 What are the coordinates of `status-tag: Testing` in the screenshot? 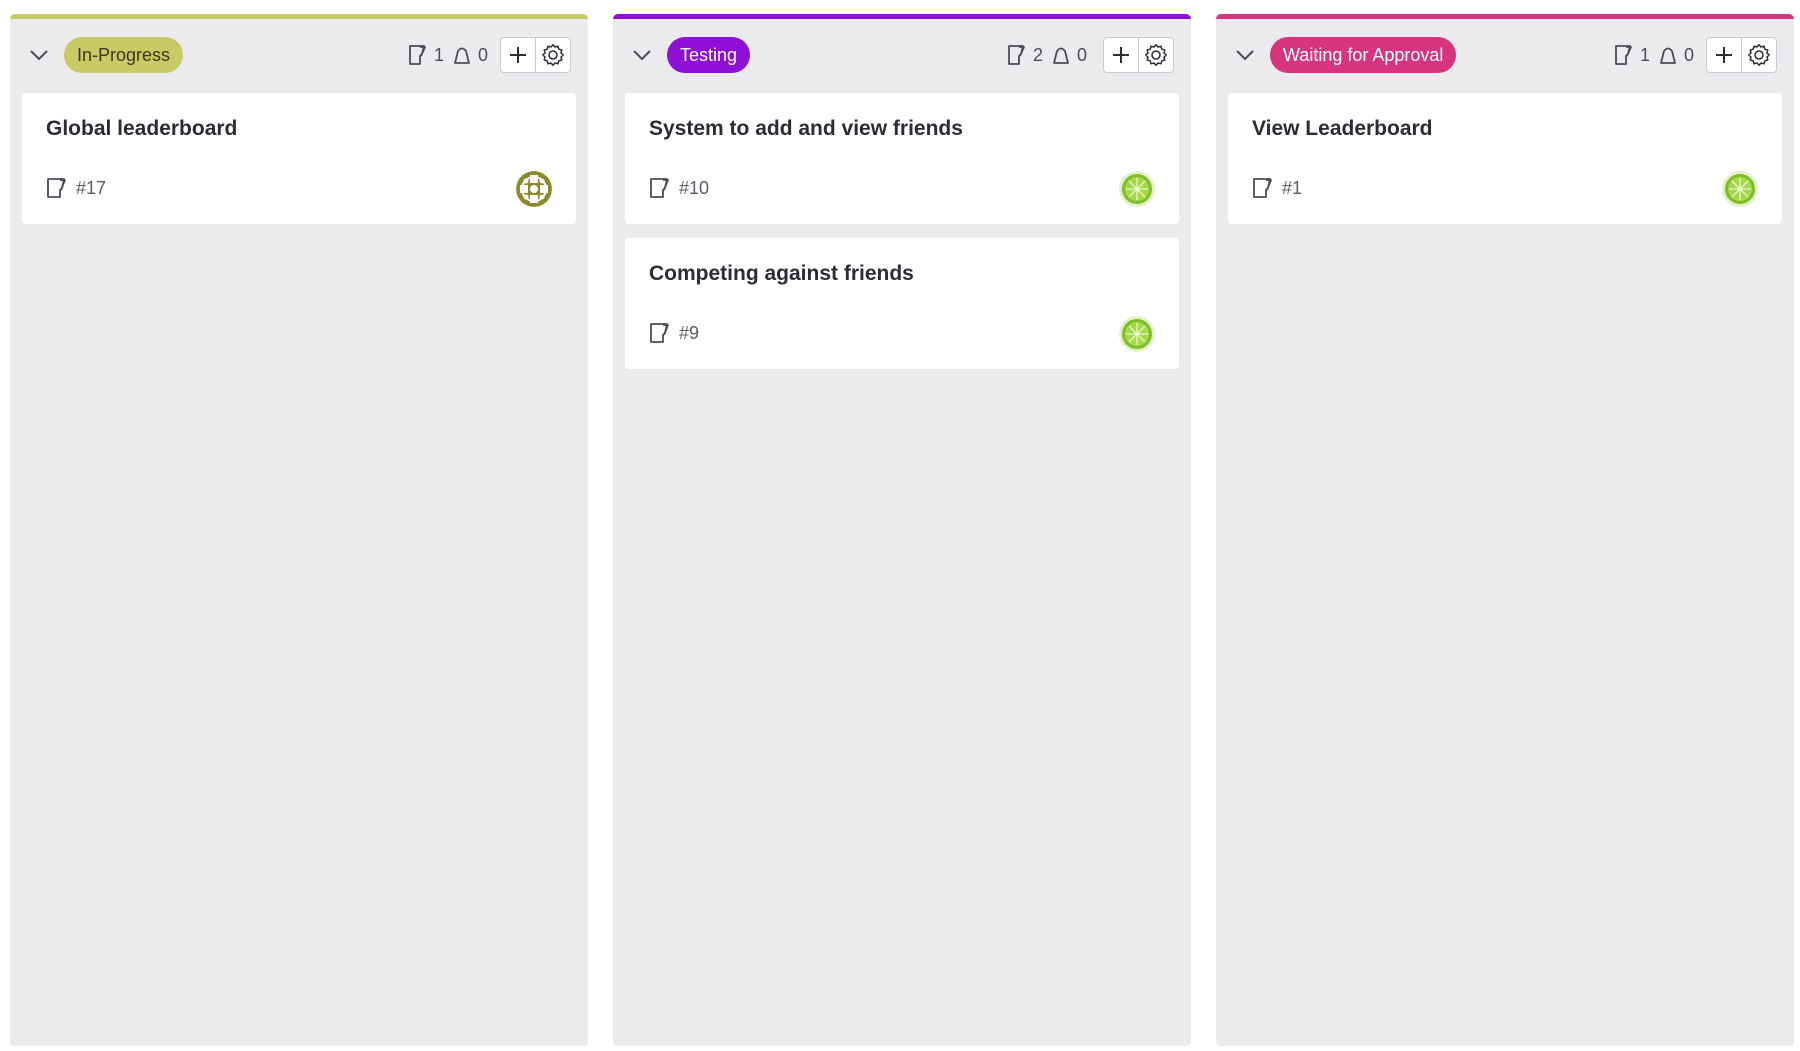 It's located at (709, 55).